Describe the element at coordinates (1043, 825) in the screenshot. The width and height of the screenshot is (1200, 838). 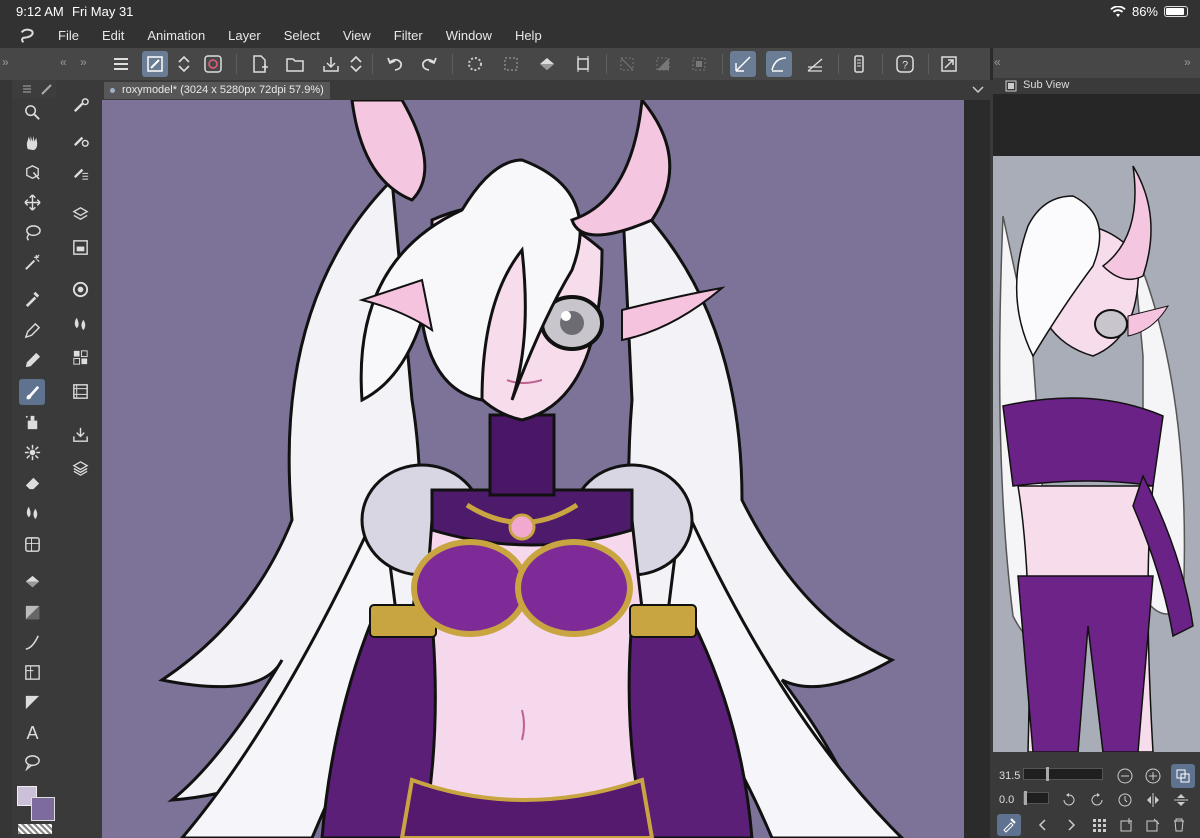
I see `previous-image-button` at that location.